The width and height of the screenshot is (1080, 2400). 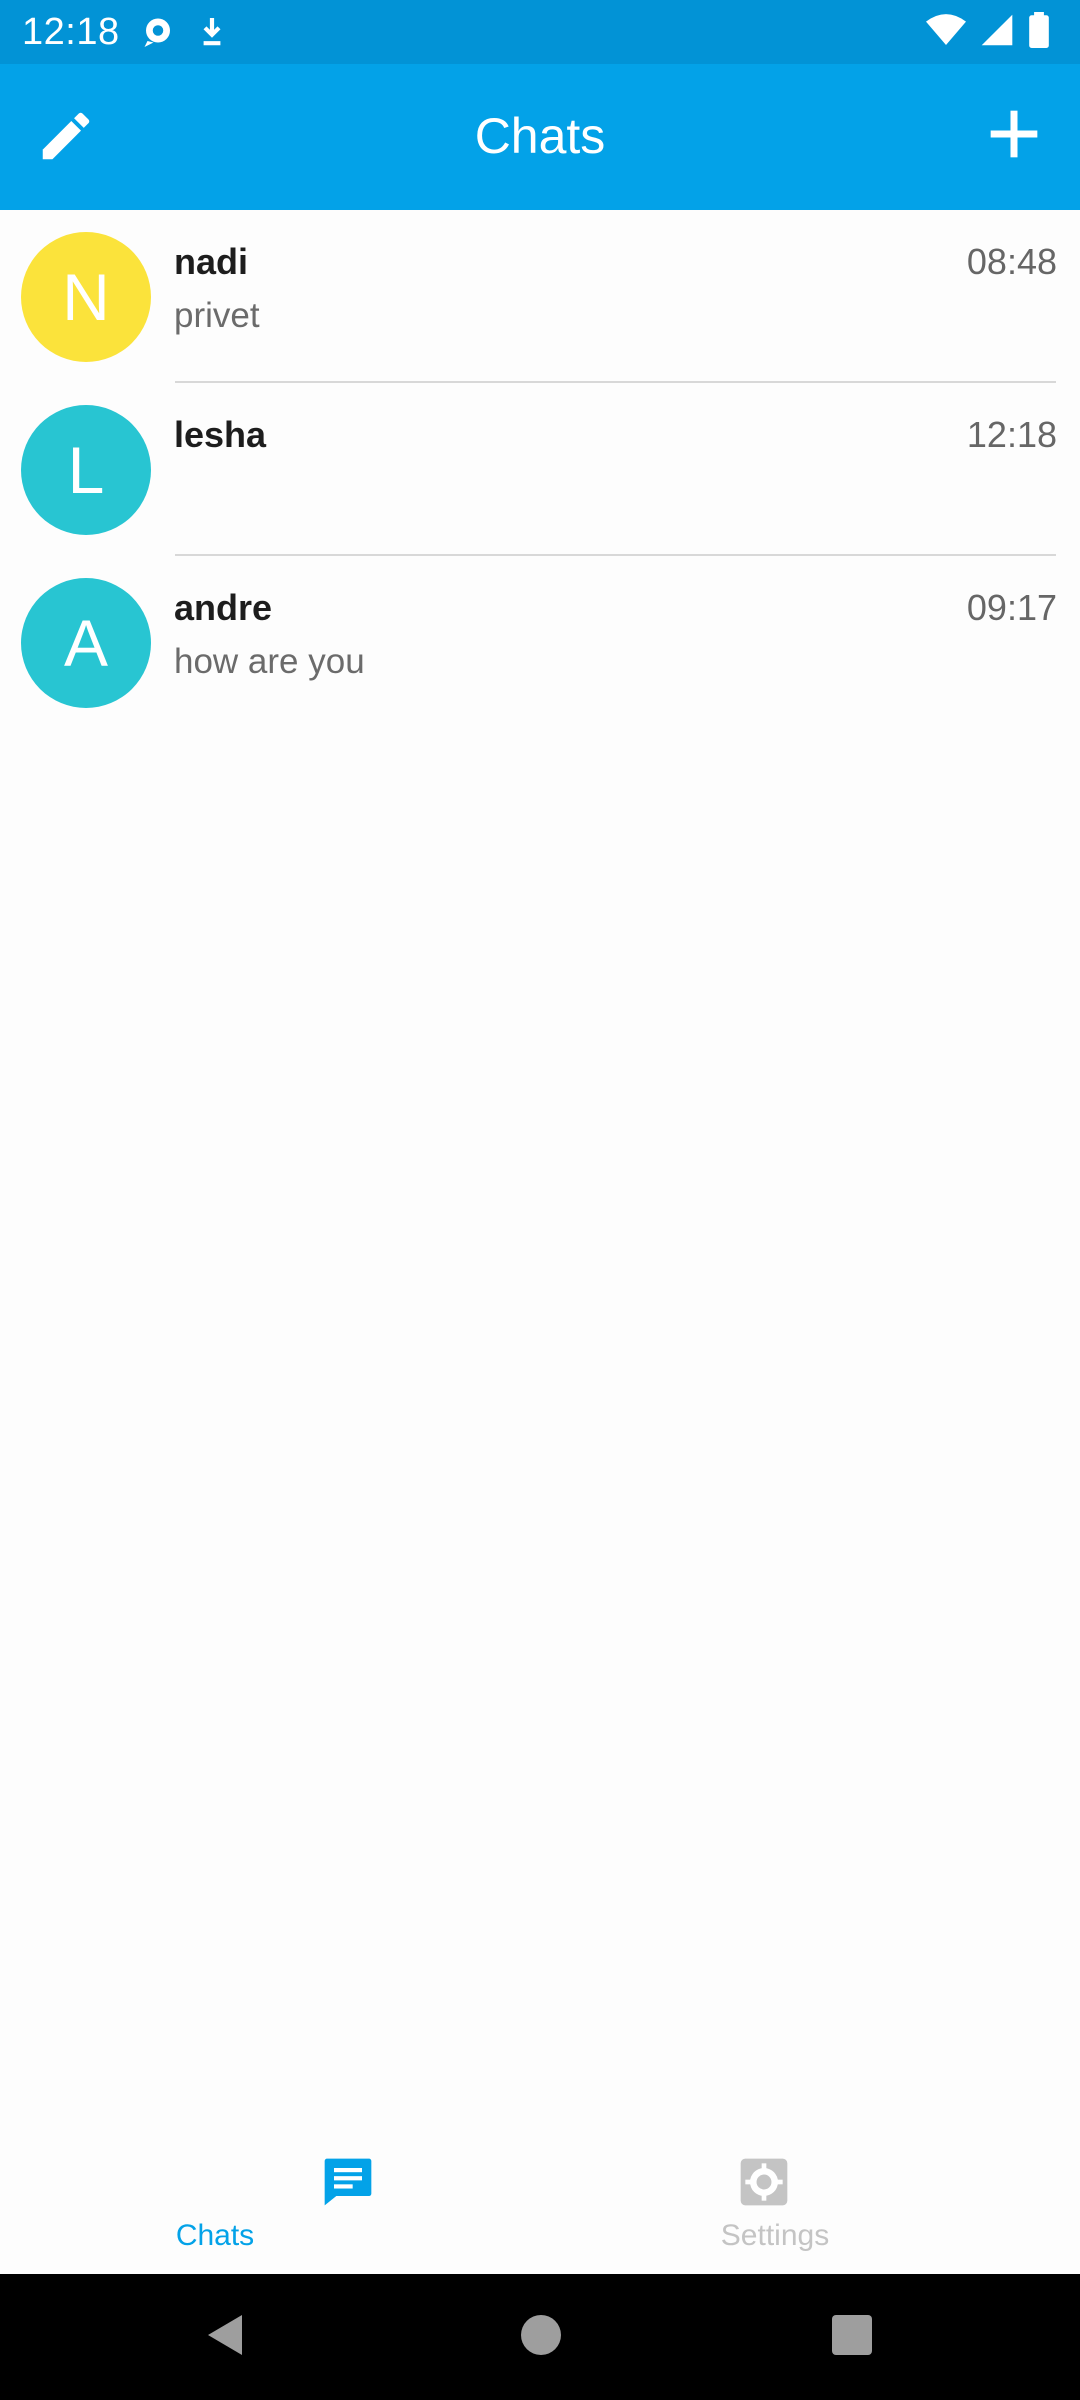 What do you see at coordinates (540, 642) in the screenshot?
I see `chat-list-item: A andre 09:17 how are you` at bounding box center [540, 642].